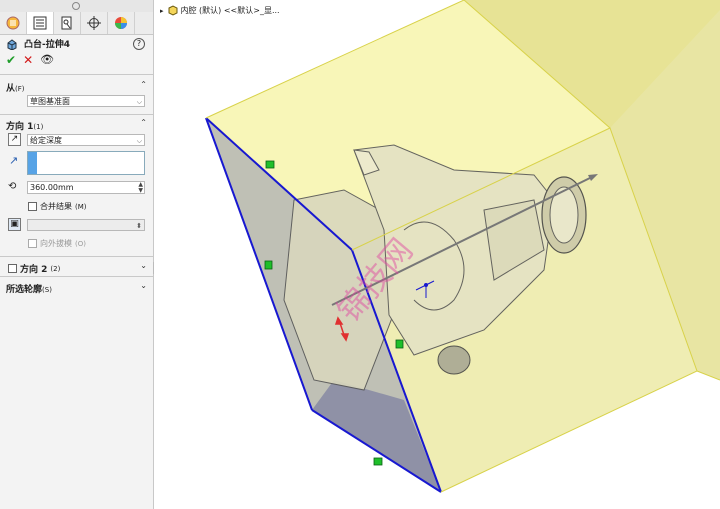 This screenshot has width=720, height=509. What do you see at coordinates (76, 6) in the screenshot?
I see `panel-grip-handle` at bounding box center [76, 6].